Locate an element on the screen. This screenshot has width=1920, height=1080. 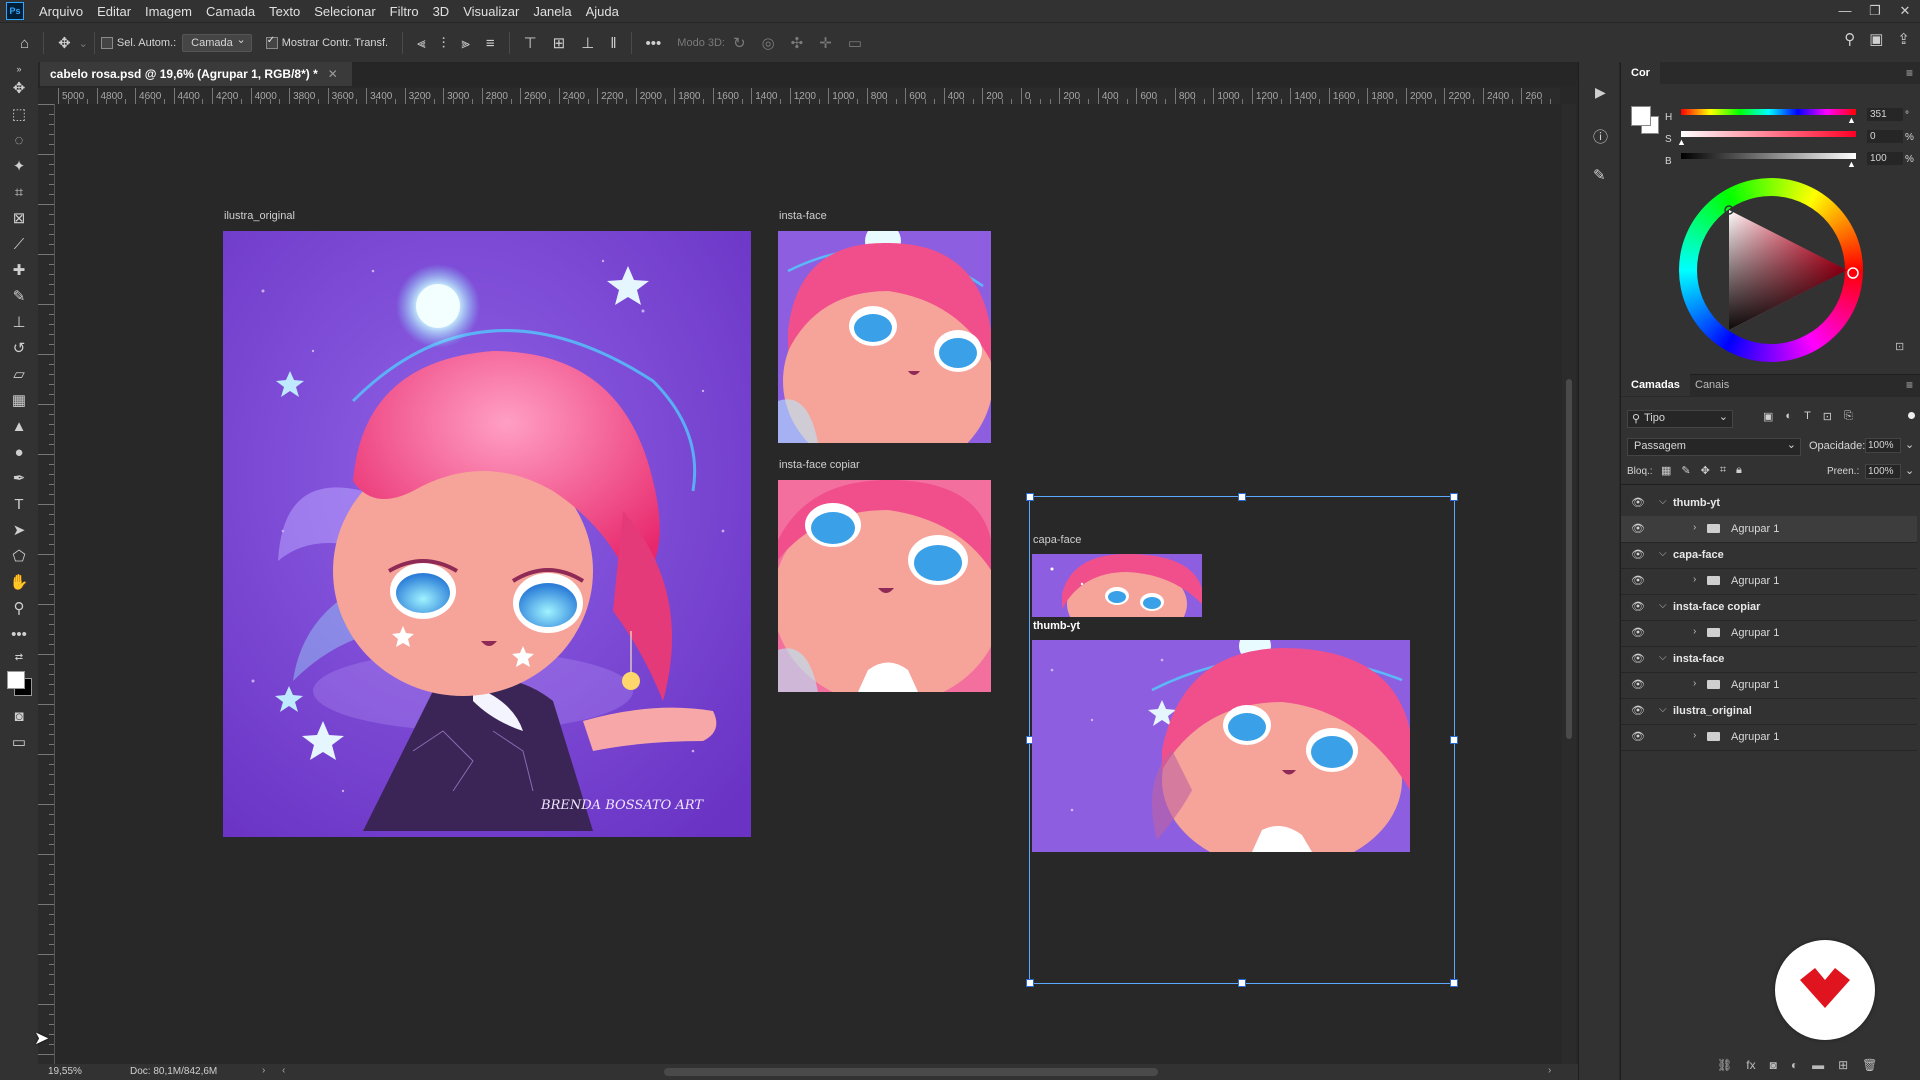
color-panel-expand-icon: ⊡ is located at coordinates (1899, 346).